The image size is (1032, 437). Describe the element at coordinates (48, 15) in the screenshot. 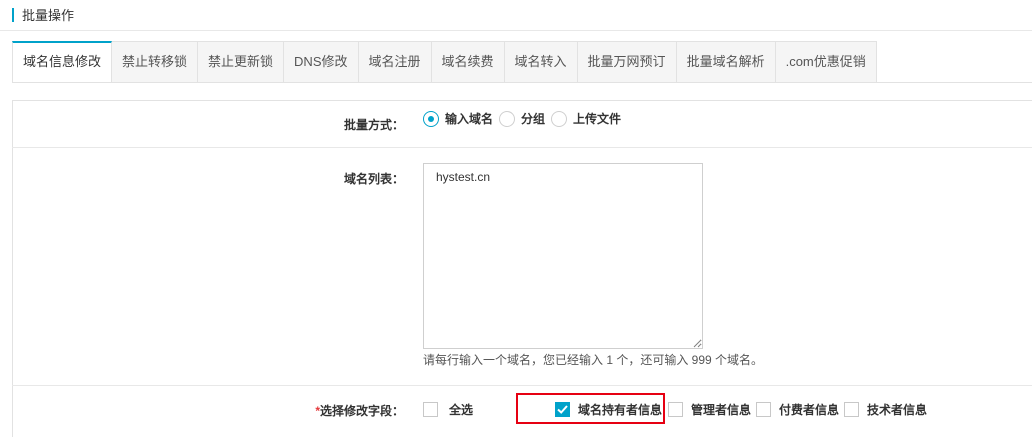

I see `page-title: 批量操作` at that location.